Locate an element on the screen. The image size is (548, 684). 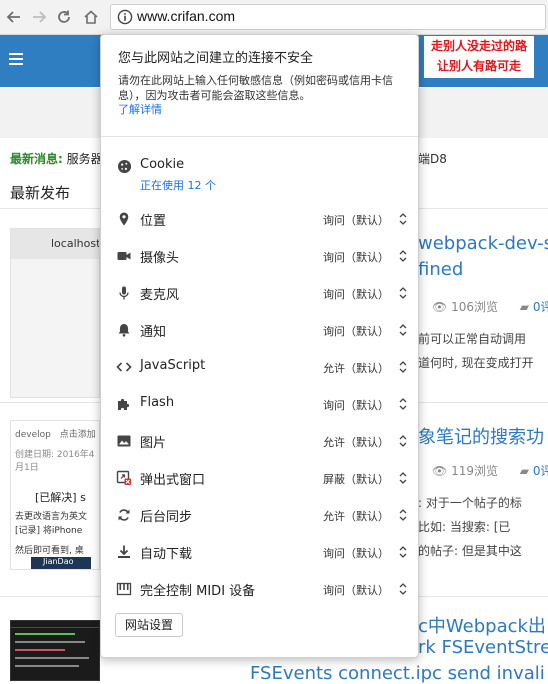
back-button is located at coordinates (14, 17).